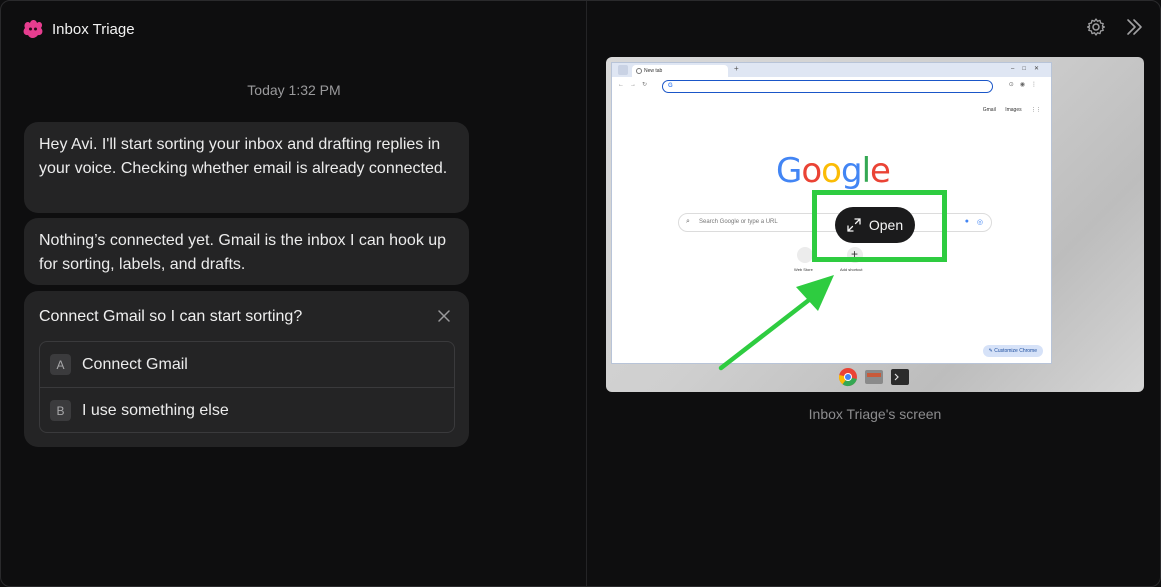 The width and height of the screenshot is (1161, 587). Describe the element at coordinates (875, 414) in the screenshot. I see `screen-caption: Inbox Triage's screen` at that location.